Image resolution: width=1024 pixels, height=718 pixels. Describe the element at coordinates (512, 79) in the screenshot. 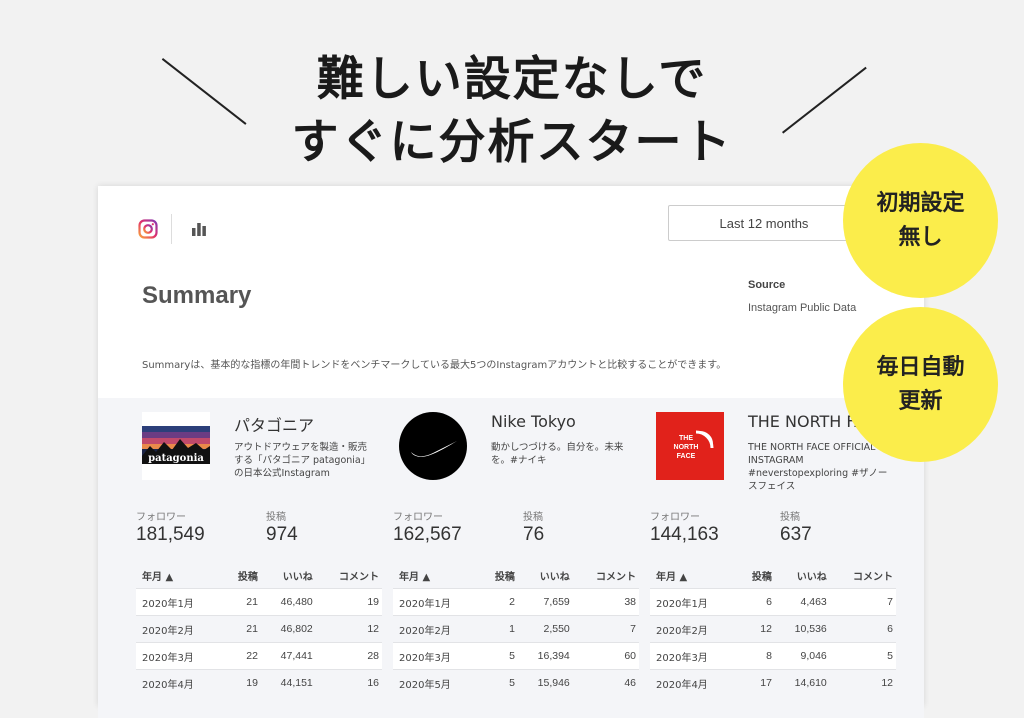

I see `headline-line-1: 難しい設定なしで` at that location.